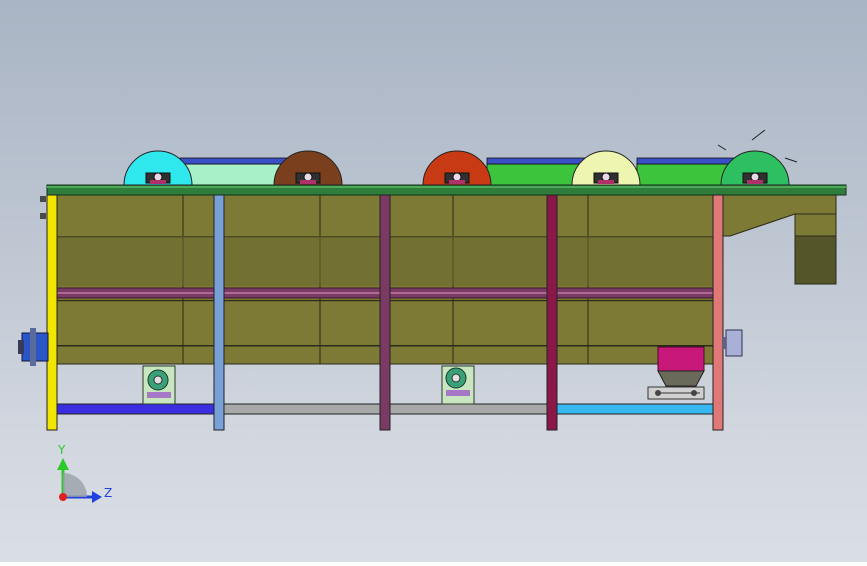 The width and height of the screenshot is (867, 566). I want to click on y-axis-arrowhead, so click(63, 464).